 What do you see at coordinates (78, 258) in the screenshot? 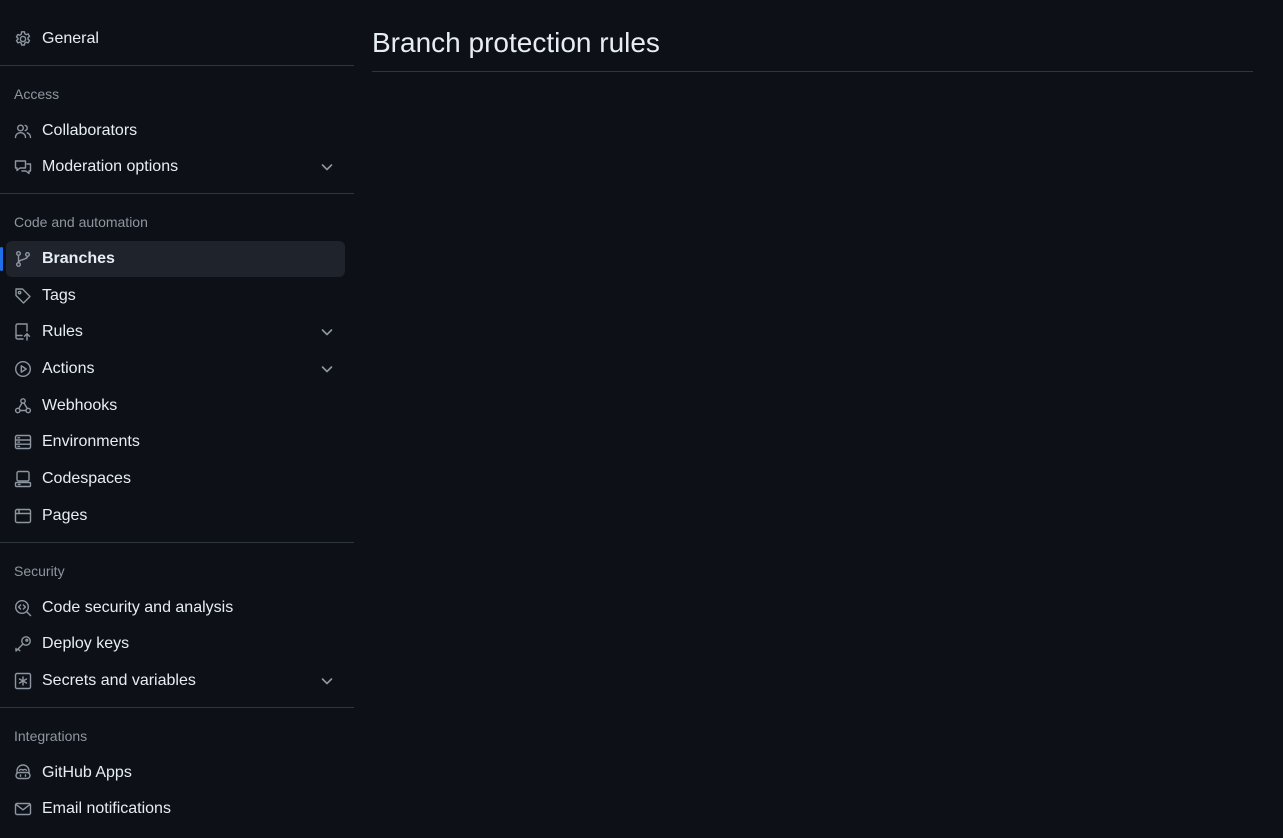
I see `sidebar-item-label: Branches` at bounding box center [78, 258].